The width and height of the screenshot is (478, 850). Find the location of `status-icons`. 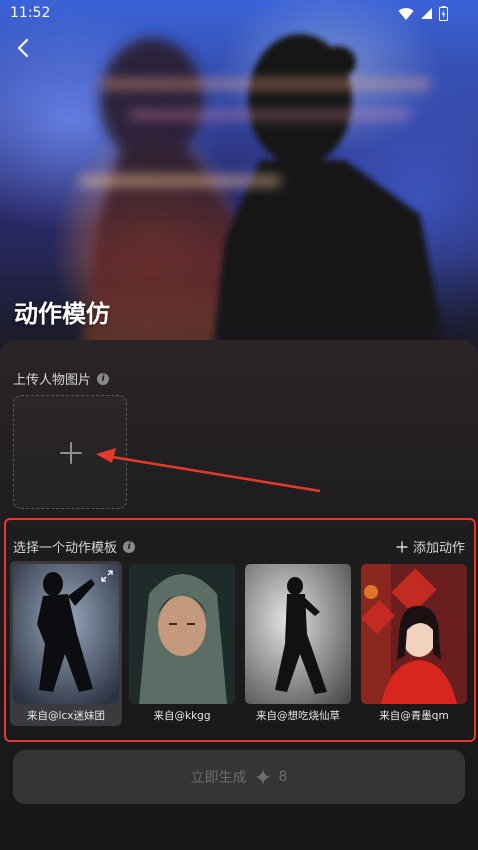

status-icons is located at coordinates (423, 13).